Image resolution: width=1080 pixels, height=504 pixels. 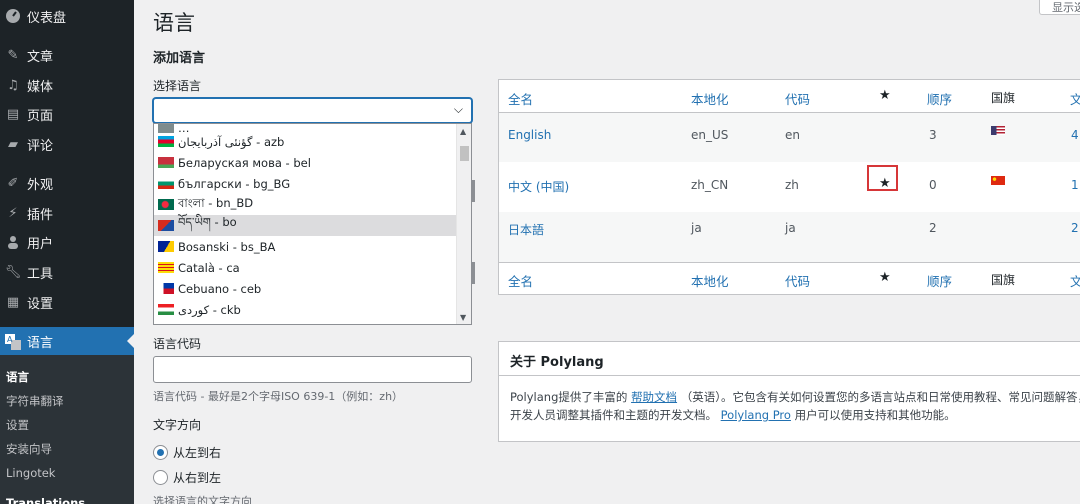 I want to click on radio-ltr, so click(x=160, y=452).